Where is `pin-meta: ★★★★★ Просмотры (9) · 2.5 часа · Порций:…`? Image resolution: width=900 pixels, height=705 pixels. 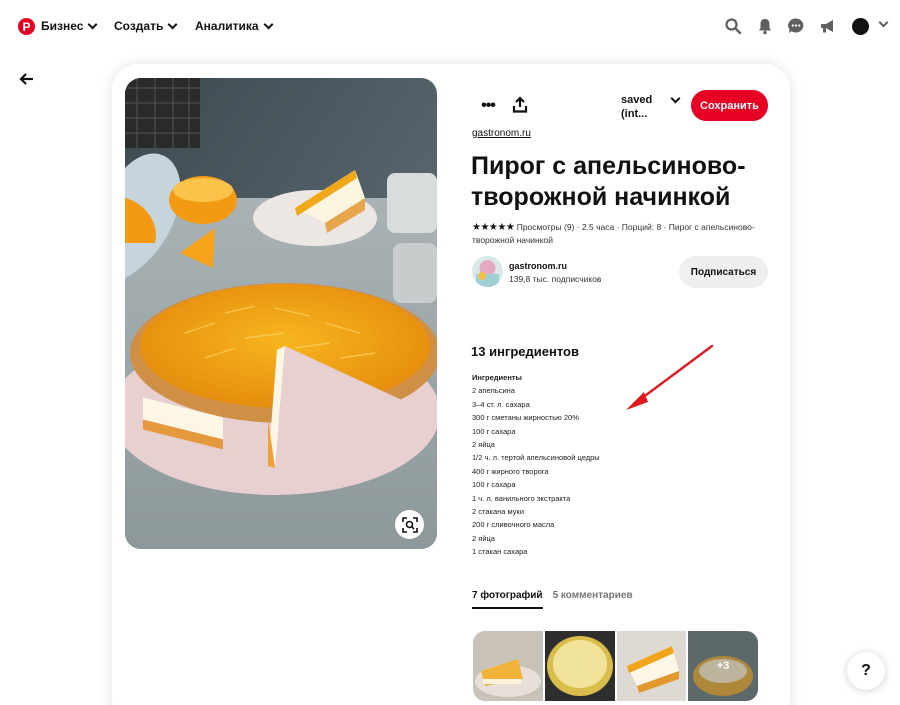
pin-meta: ★★★★★ Просмотры (9) · 2.5 часа · Порций:… is located at coordinates (617, 234).